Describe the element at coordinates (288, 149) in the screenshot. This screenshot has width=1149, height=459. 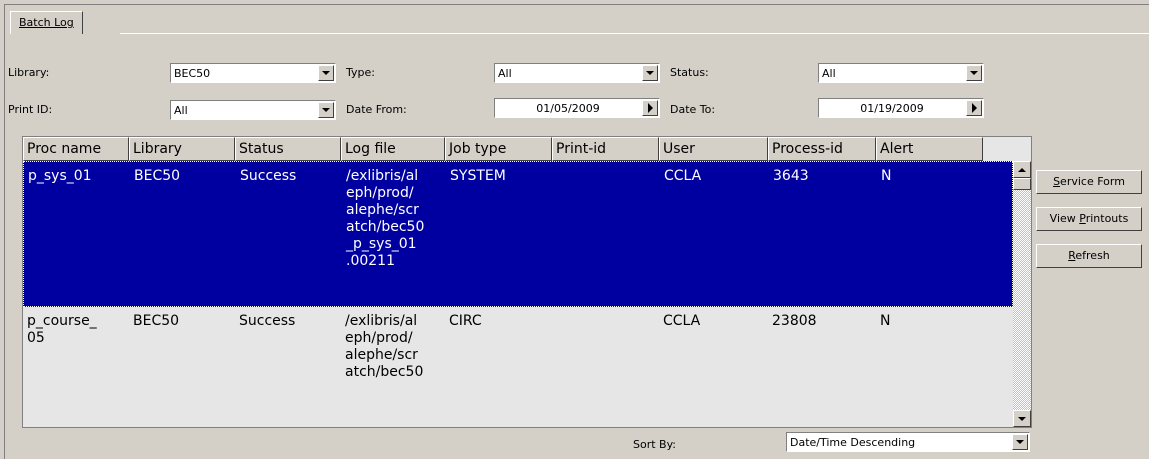
I see `column-header: Status` at that location.